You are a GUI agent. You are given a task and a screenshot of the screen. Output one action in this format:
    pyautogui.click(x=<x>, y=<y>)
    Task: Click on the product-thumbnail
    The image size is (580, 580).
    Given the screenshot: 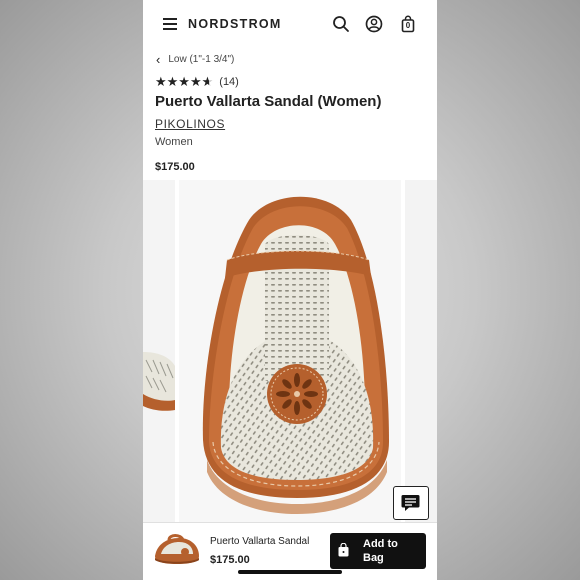 What is the action you would take?
    pyautogui.click(x=177, y=549)
    